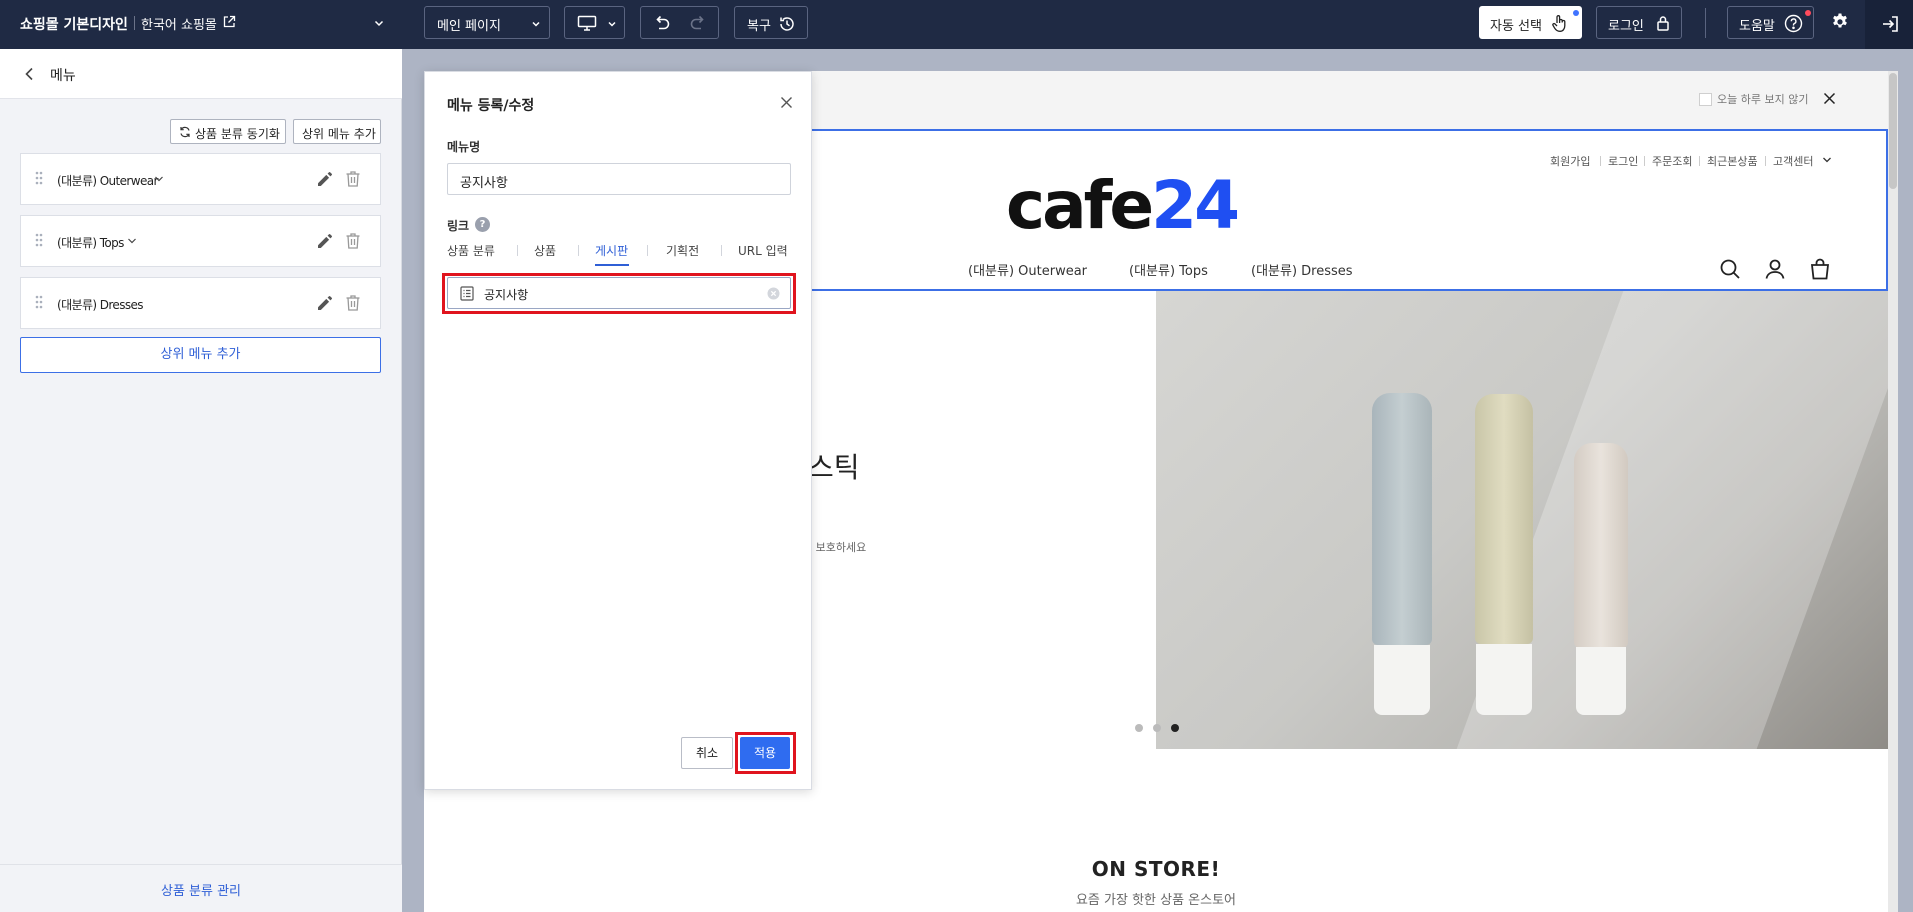 The image size is (1913, 912). What do you see at coordinates (1156, 869) in the screenshot?
I see `section-title: ON STORE!` at bounding box center [1156, 869].